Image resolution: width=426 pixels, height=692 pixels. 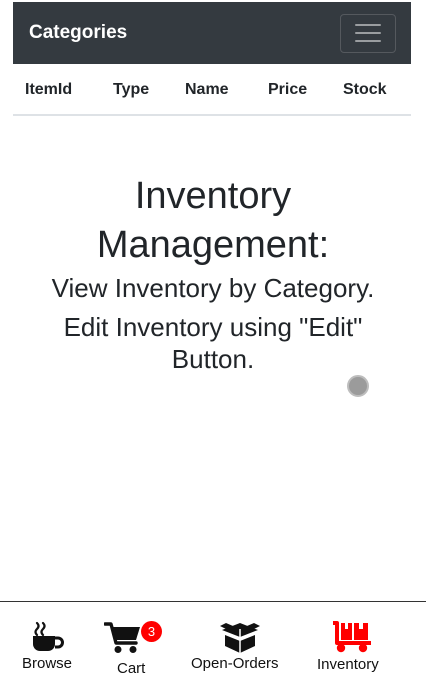 I want to click on bottom-nav: Browse 3 Cart Open-Orders Inventory, so click(x=213, y=646).